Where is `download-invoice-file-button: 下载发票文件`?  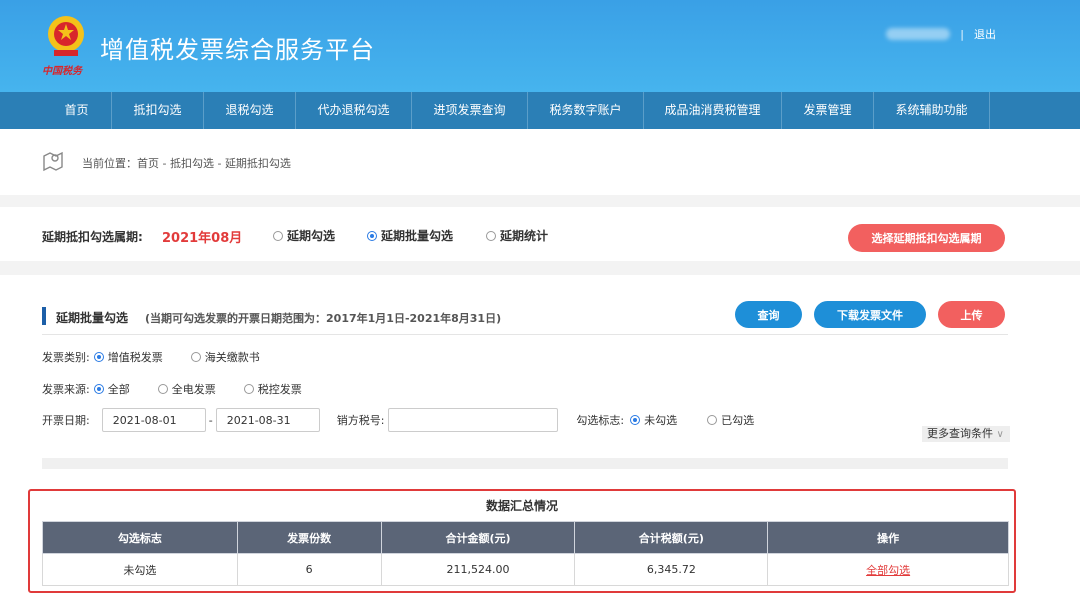
download-invoice-file-button: 下载发票文件 is located at coordinates (870, 314).